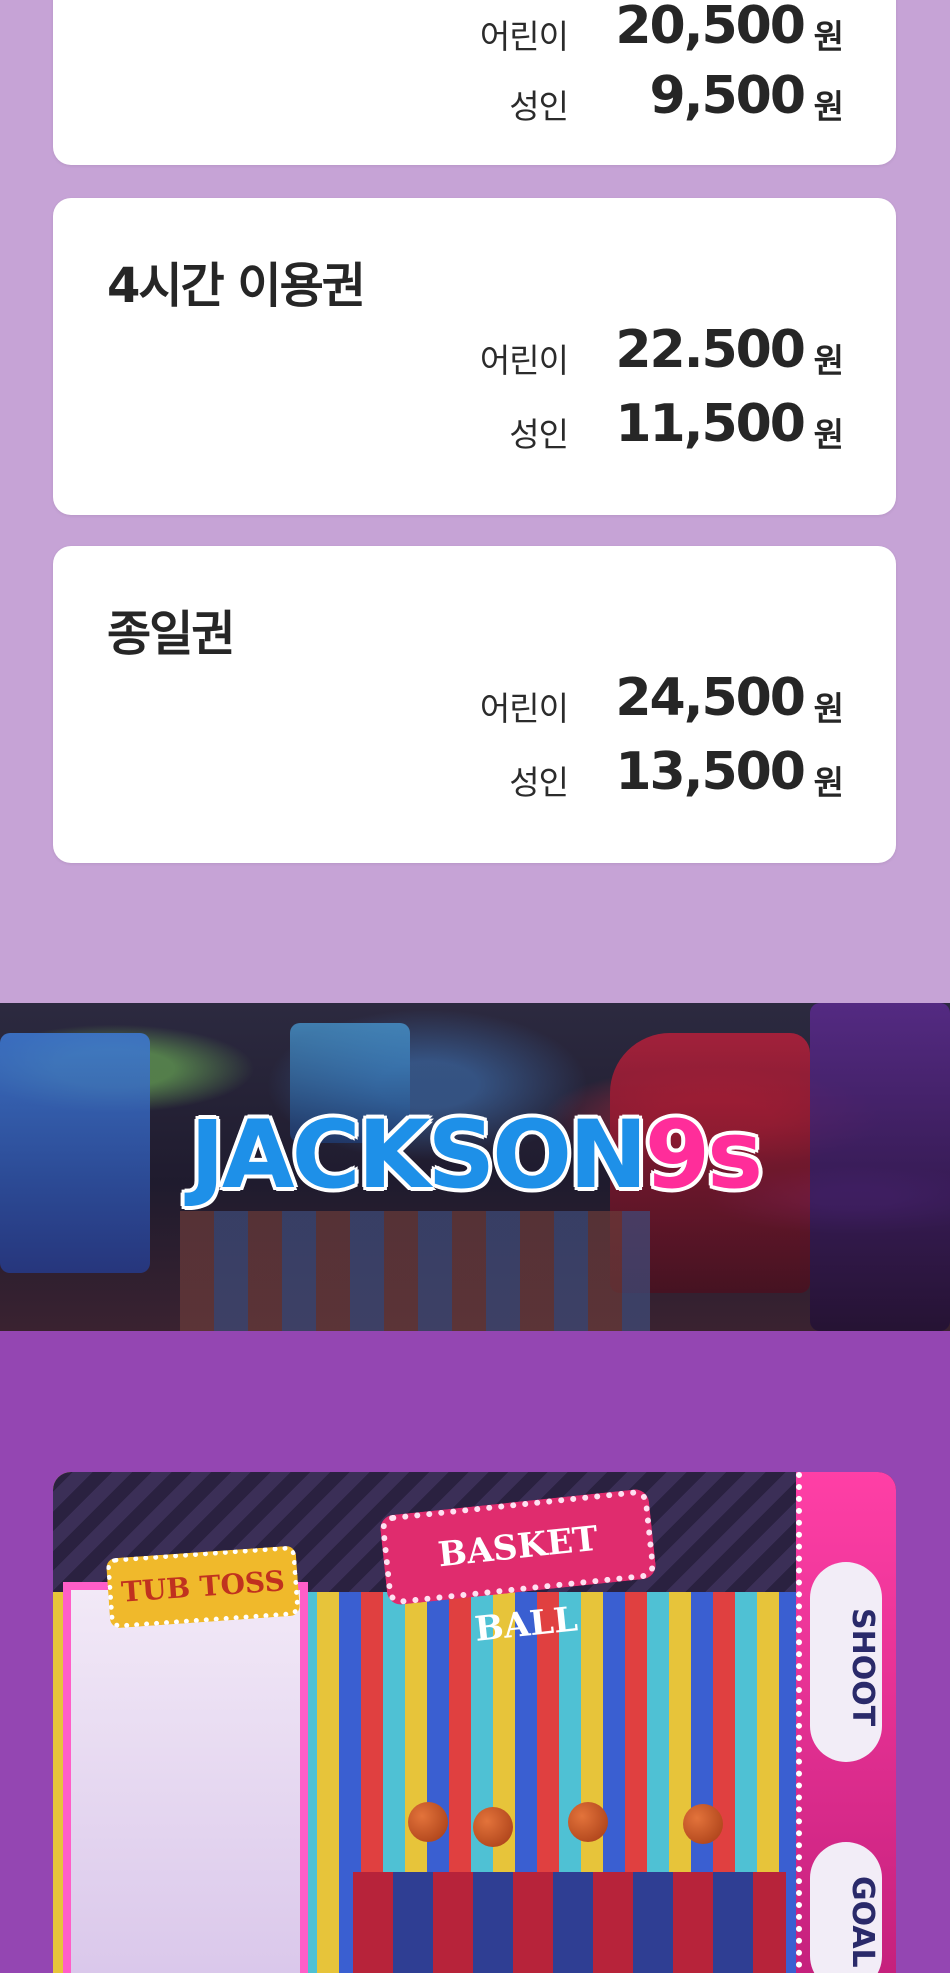 This screenshot has width=950, height=1973. I want to click on row-price: 13,500, so click(710, 772).